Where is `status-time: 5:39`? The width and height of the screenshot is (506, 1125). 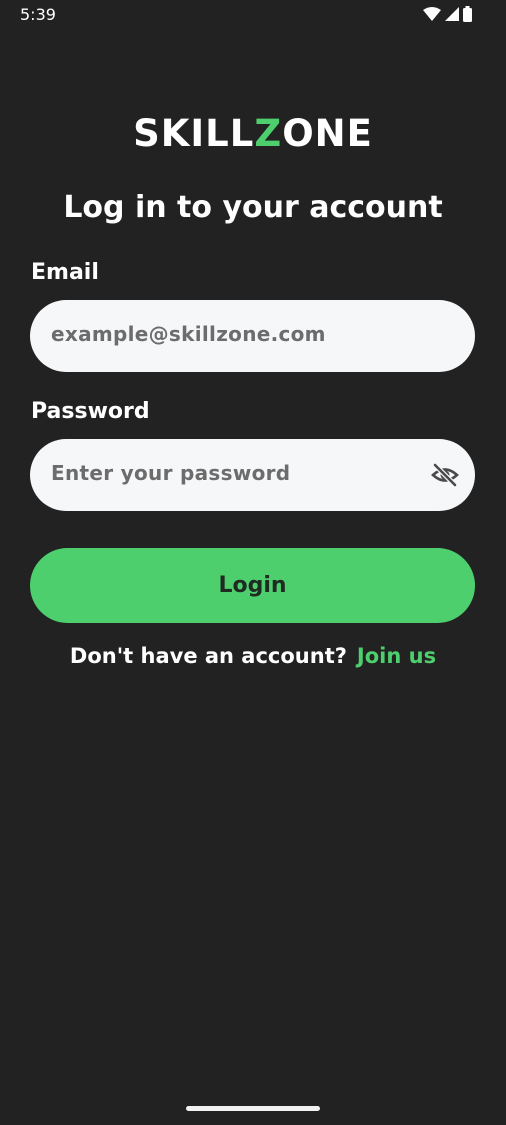
status-time: 5:39 is located at coordinates (38, 14).